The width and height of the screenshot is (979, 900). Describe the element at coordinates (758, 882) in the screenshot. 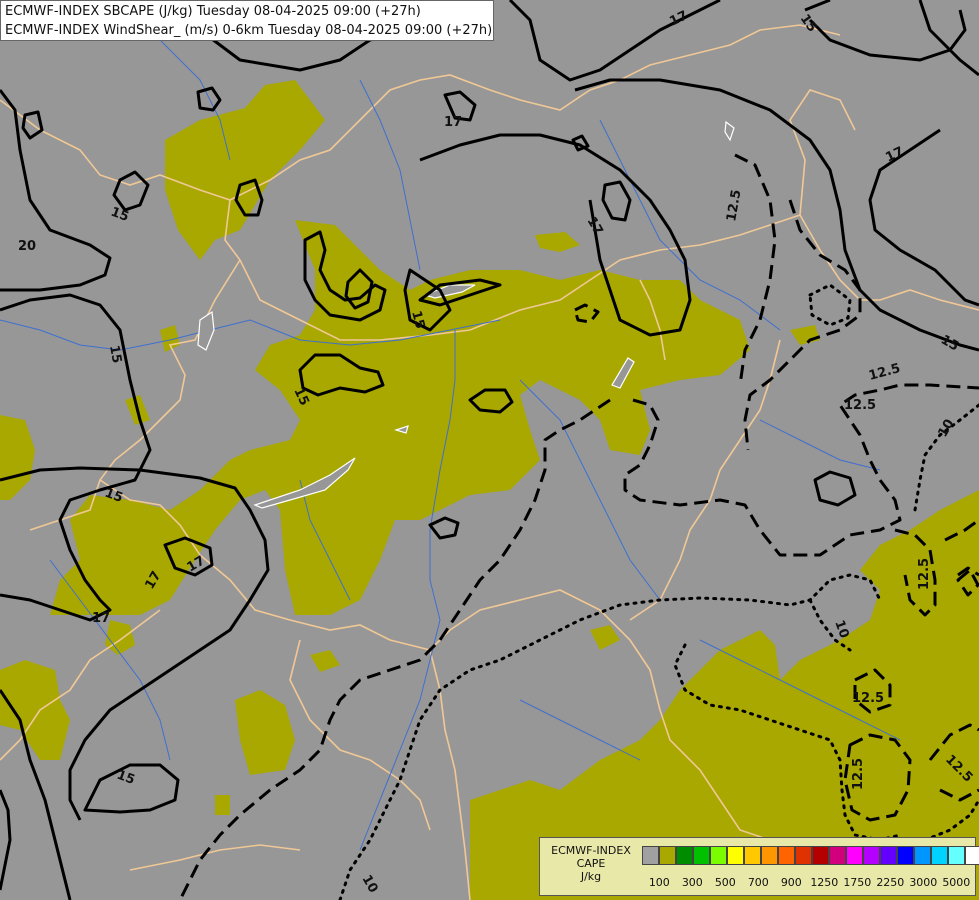

I see `legend-tick-label: 700` at that location.